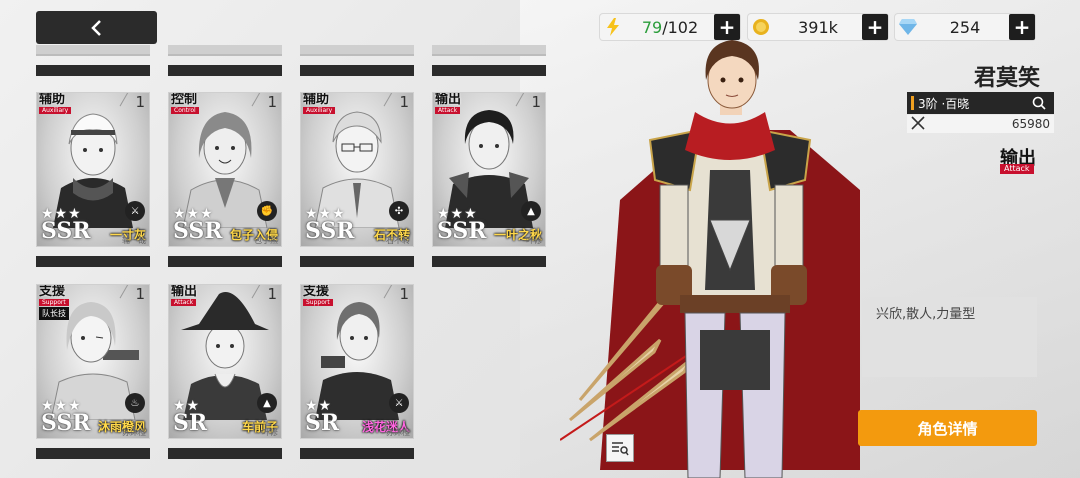 The image size is (1080, 478). What do you see at coordinates (93, 169) in the screenshot?
I see `character-card: 辅助 Auxiliary 1 ★★★ ⚔ SSR 一寸灰 辅一哉` at bounding box center [93, 169].